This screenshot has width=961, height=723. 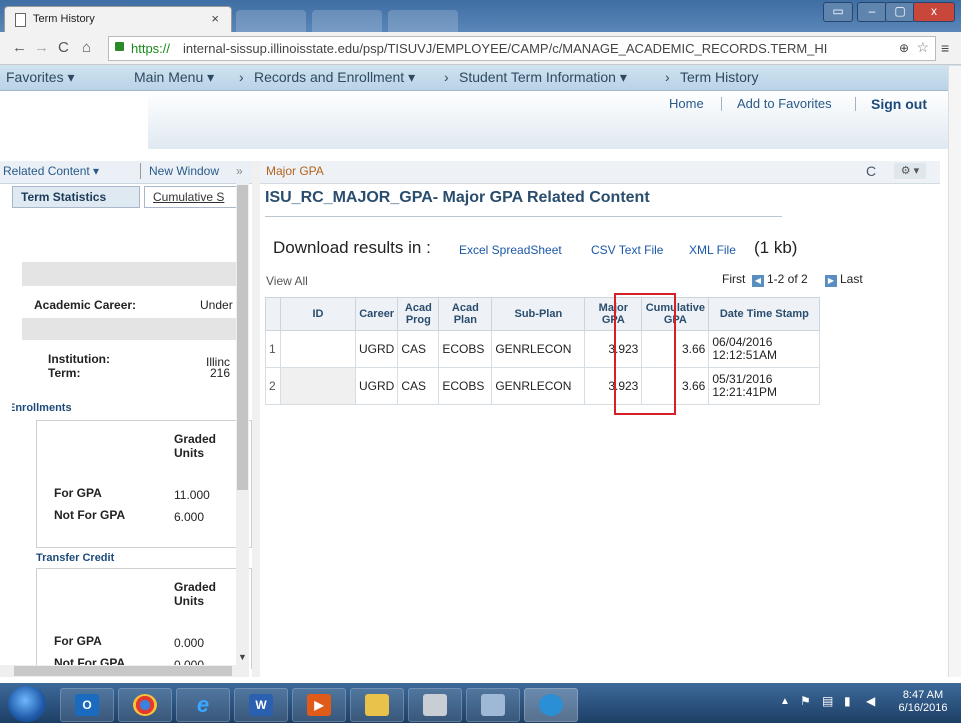 I want to click on pager-range: 1-2 of 2, so click(x=787, y=279).